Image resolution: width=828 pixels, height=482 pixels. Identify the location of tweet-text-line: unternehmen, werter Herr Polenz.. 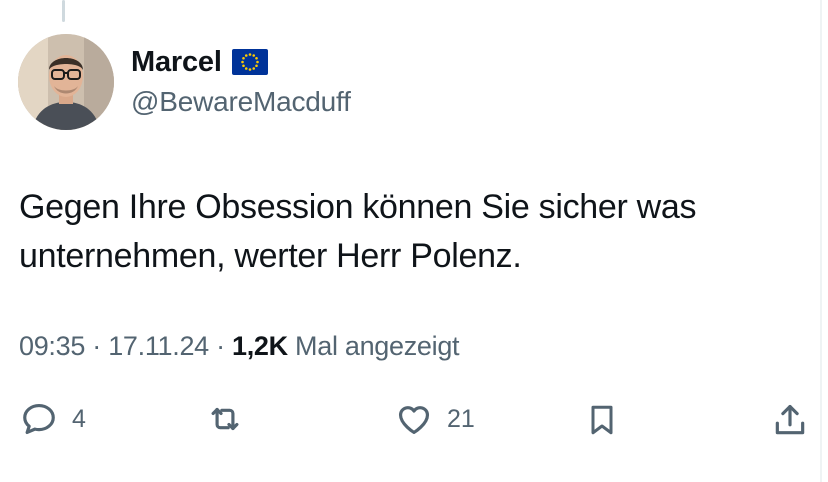
(270, 256).